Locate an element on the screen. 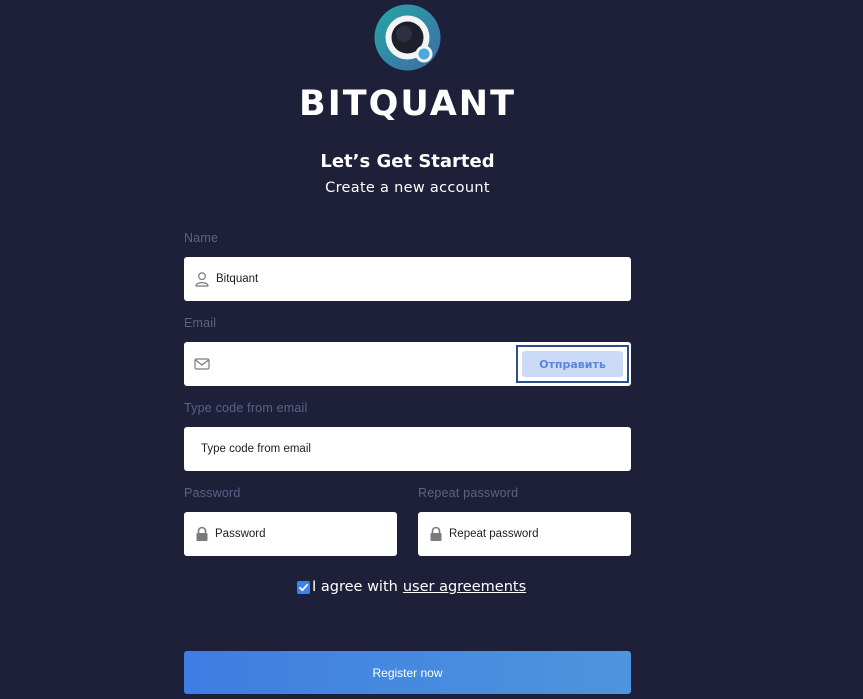 This screenshot has height=699, width=863. email-field: Отправить is located at coordinates (407, 364).